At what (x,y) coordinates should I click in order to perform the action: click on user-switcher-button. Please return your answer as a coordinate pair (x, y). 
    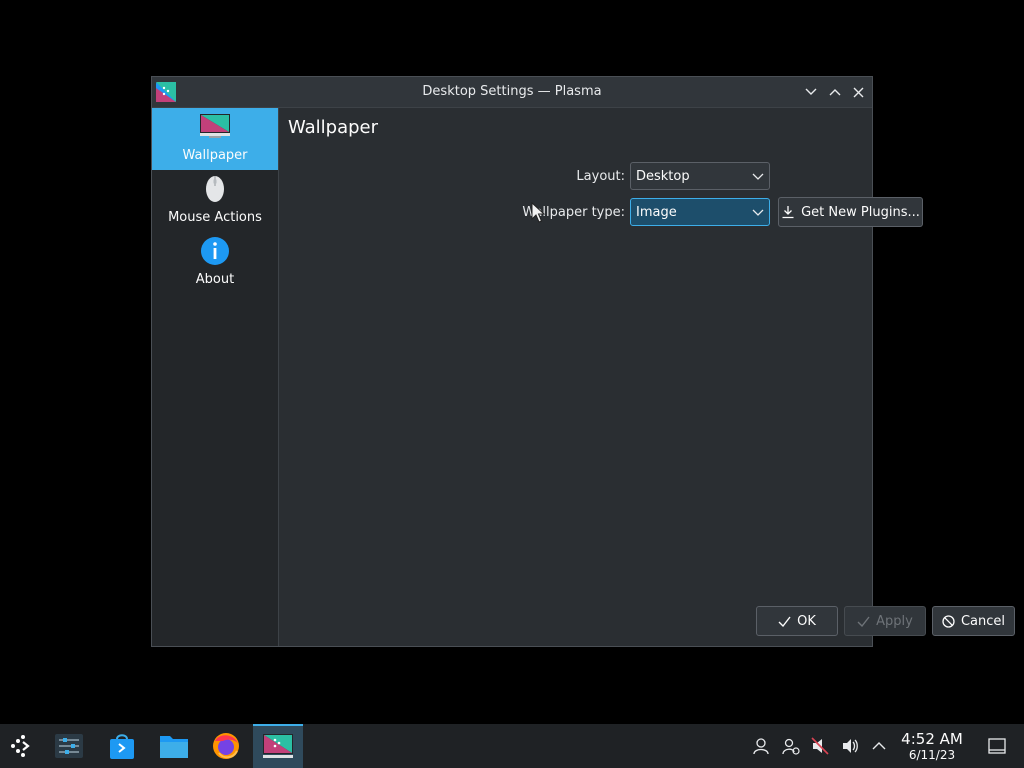
    Looking at the image, I should click on (761, 746).